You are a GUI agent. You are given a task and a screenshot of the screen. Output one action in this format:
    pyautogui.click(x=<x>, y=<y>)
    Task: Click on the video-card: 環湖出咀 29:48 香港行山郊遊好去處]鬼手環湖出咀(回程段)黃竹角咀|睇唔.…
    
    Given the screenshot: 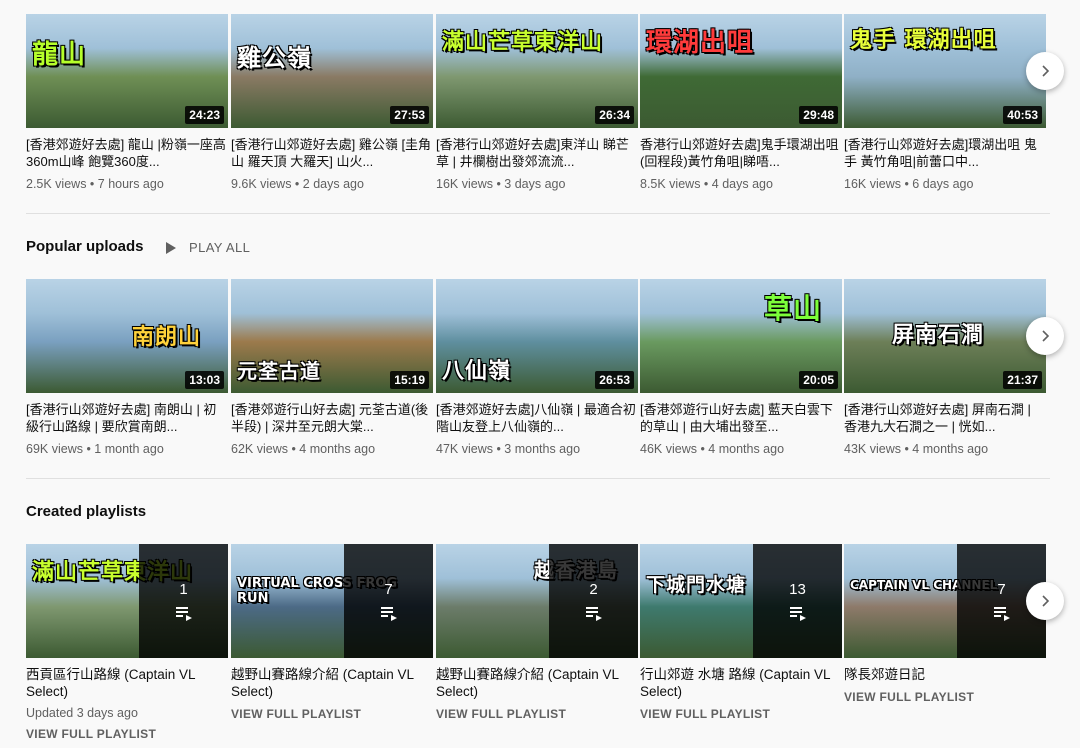 What is the action you would take?
    pyautogui.click(x=741, y=102)
    